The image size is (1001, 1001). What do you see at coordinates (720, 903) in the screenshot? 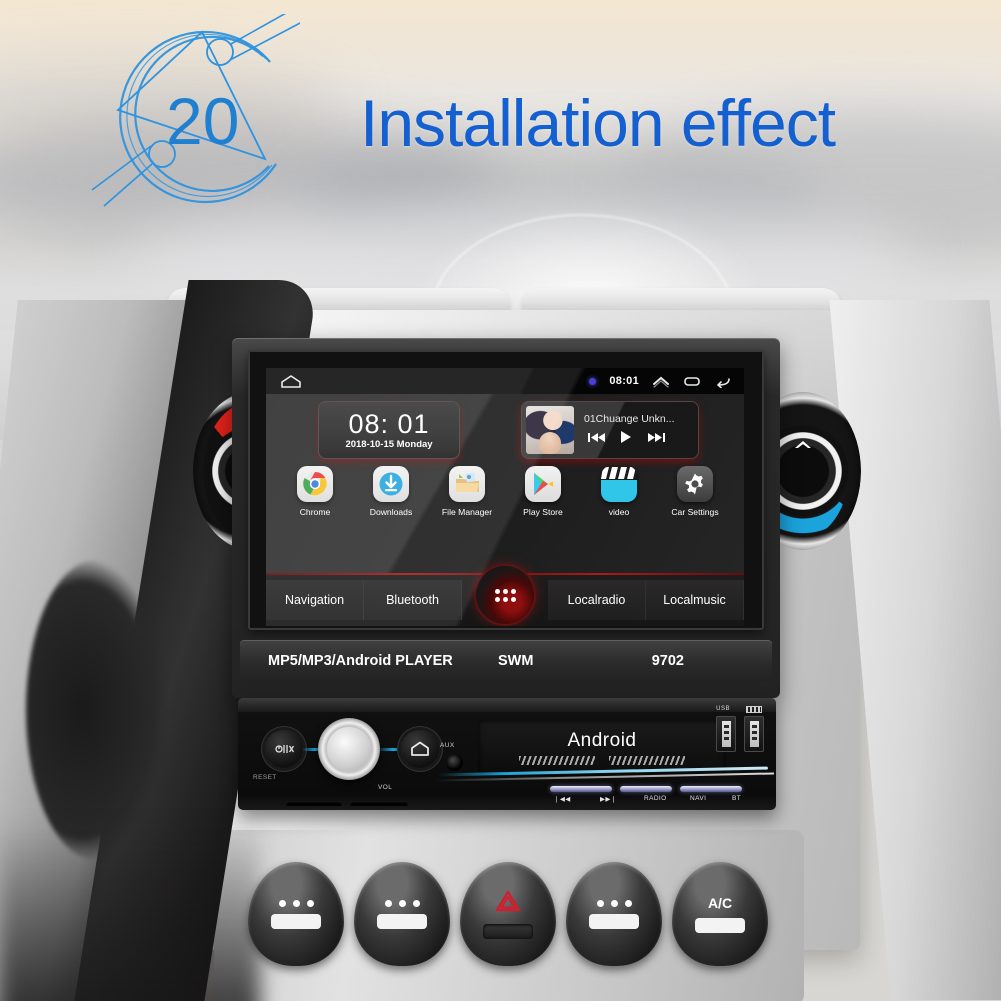
I see `ac-label: A/C` at bounding box center [720, 903].